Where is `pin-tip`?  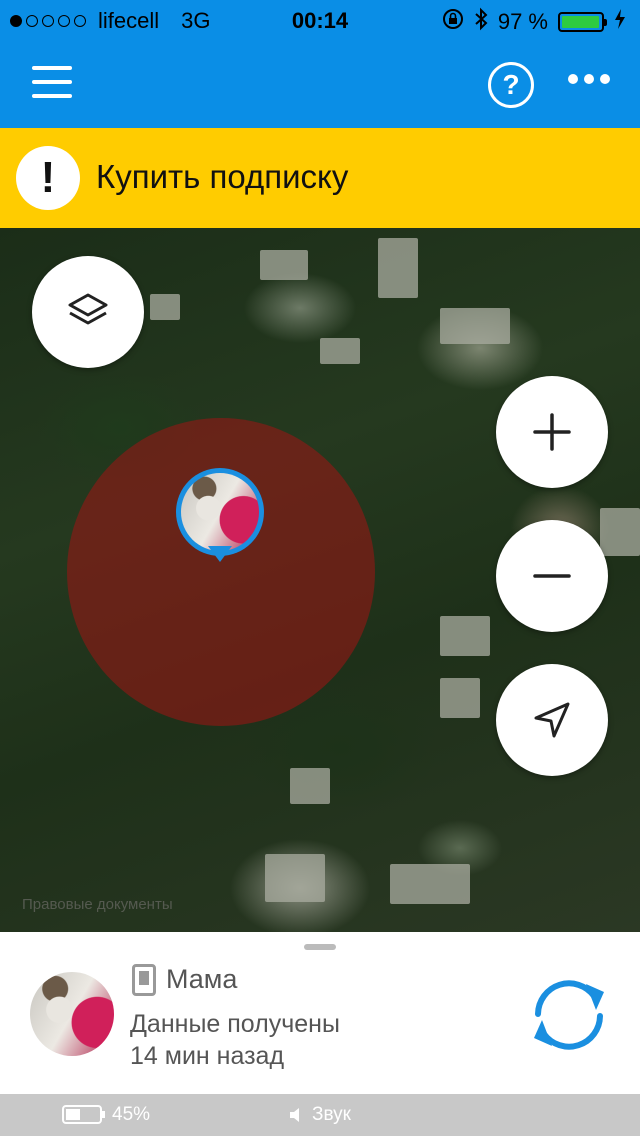 pin-tip is located at coordinates (220, 554).